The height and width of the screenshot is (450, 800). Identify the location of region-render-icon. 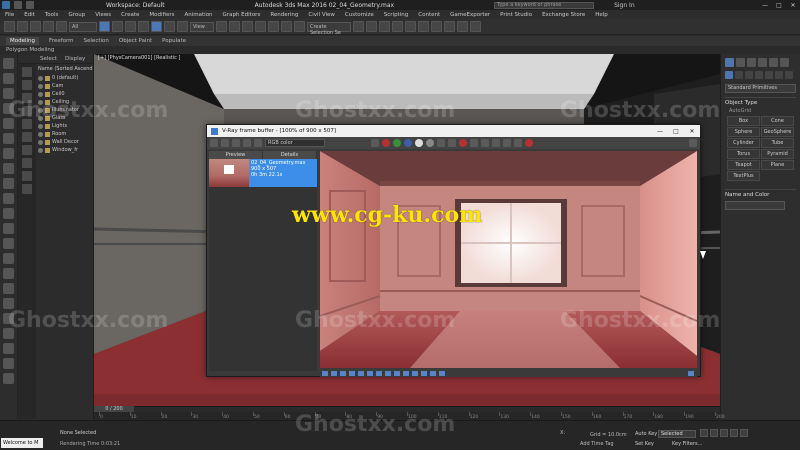
(485, 143).